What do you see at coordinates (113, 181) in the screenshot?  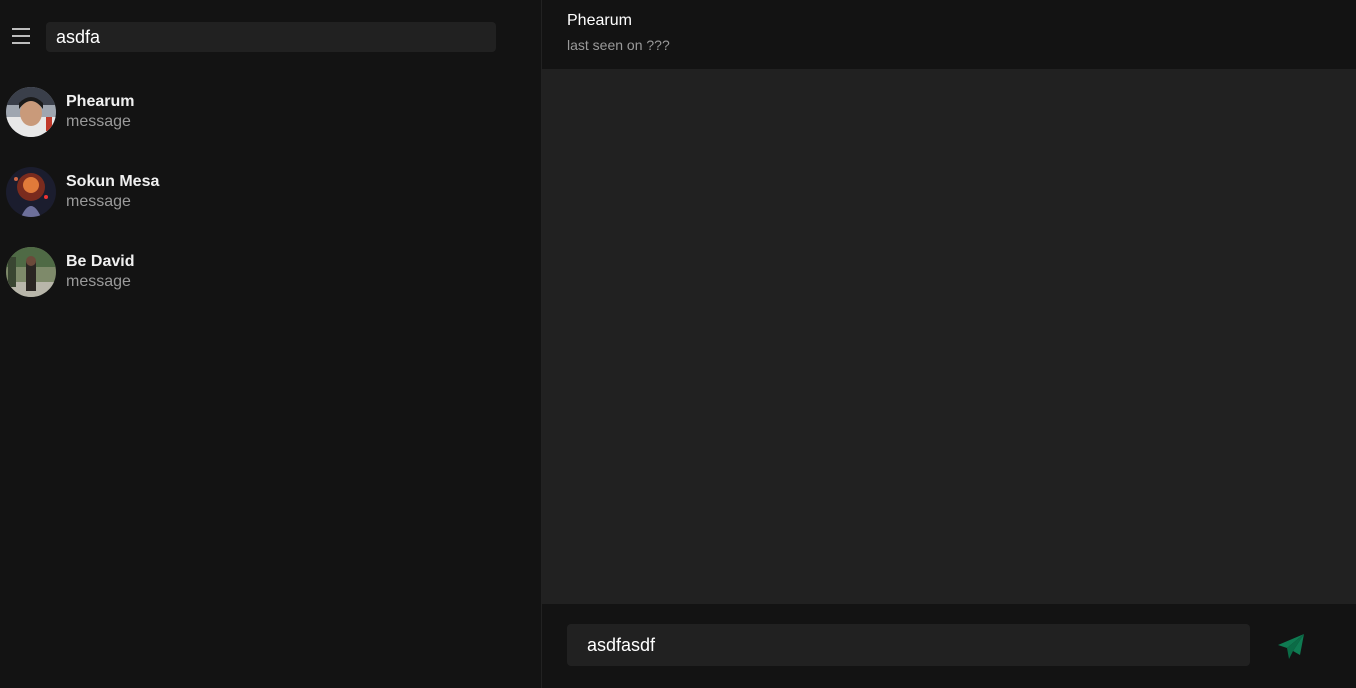 I see `chat-name: Sokun Mesa` at bounding box center [113, 181].